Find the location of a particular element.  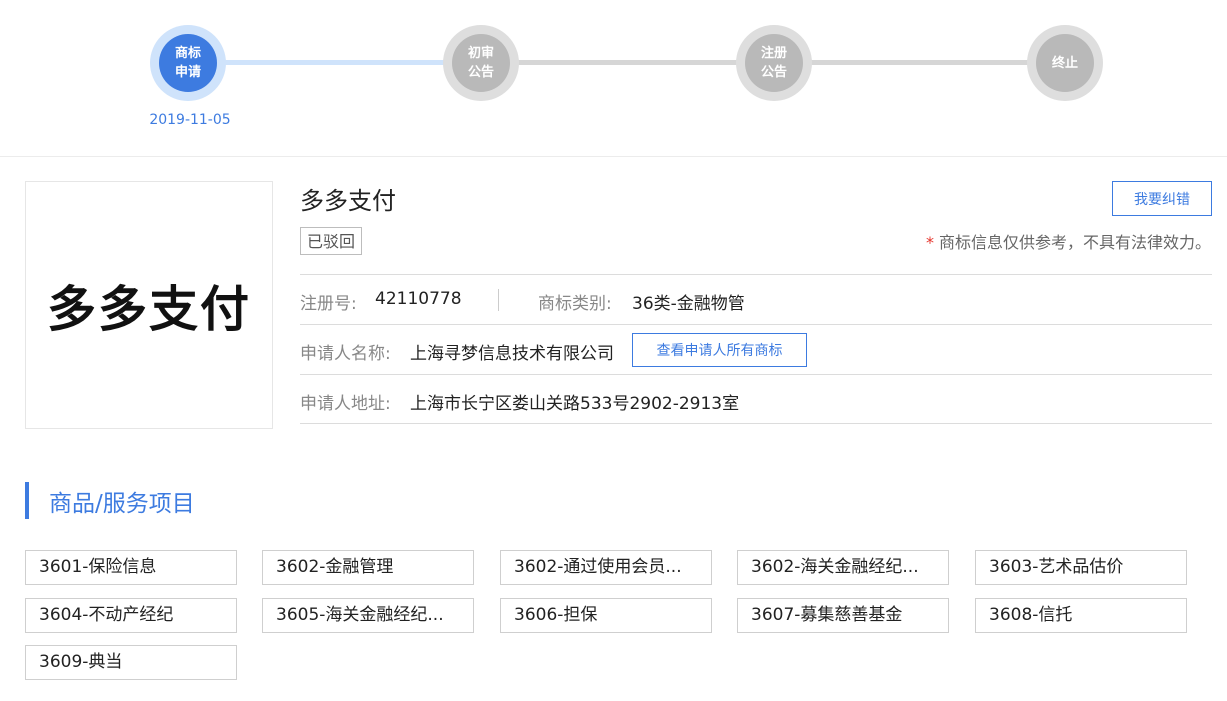

step-application: 商标申请 is located at coordinates (188, 63).